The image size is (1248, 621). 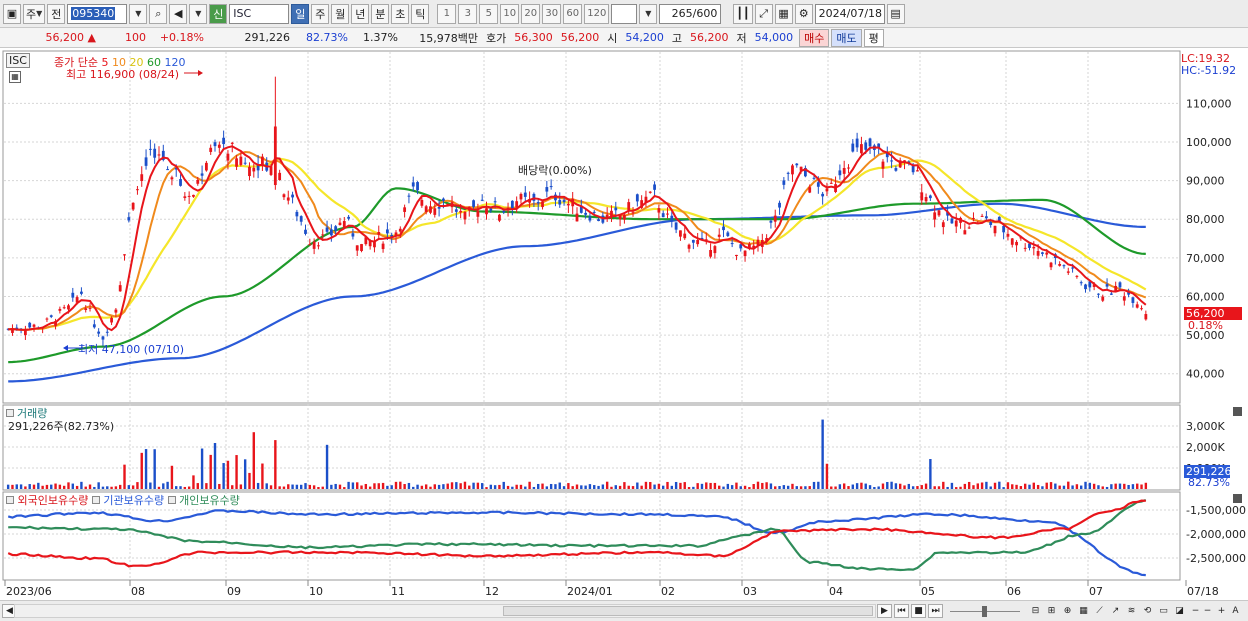 I want to click on volume-panel, so click(x=591, y=447).